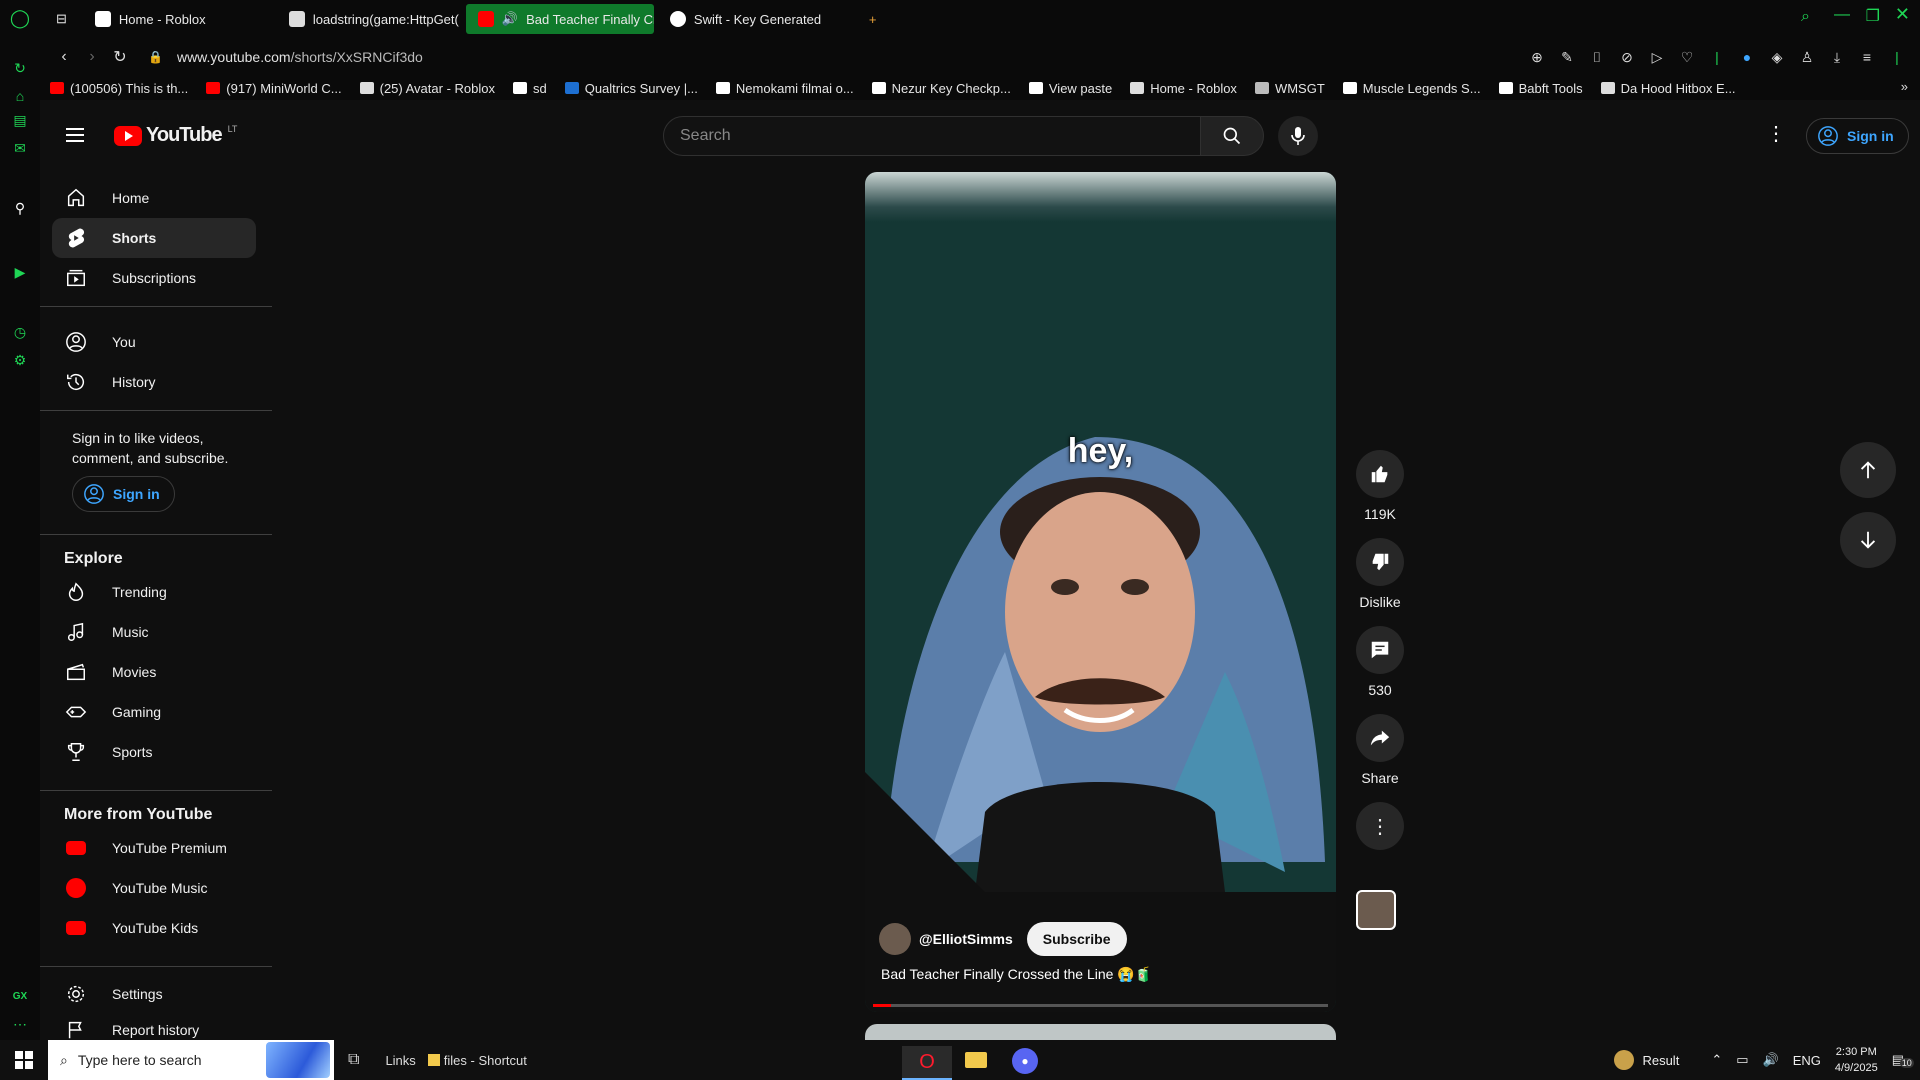  What do you see at coordinates (20, 332) in the screenshot?
I see `gx-history-icon: ◷` at bounding box center [20, 332].